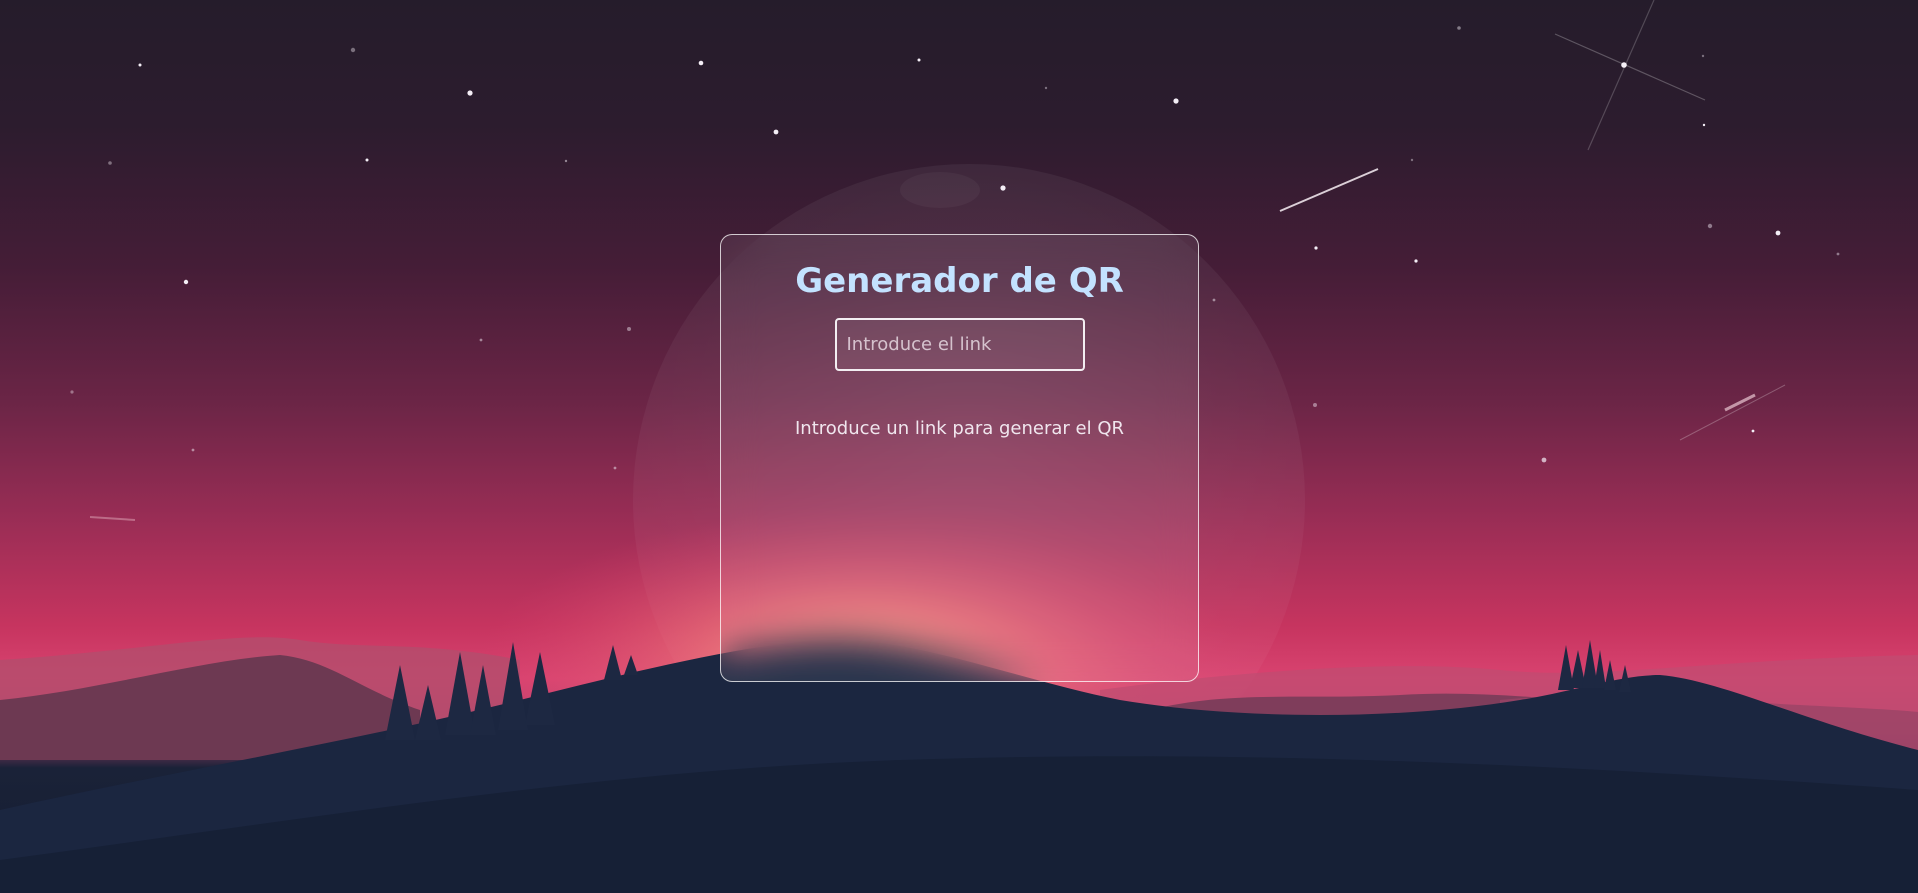 This screenshot has width=1918, height=893. I want to click on page-title: Generador de QR, so click(959, 281).